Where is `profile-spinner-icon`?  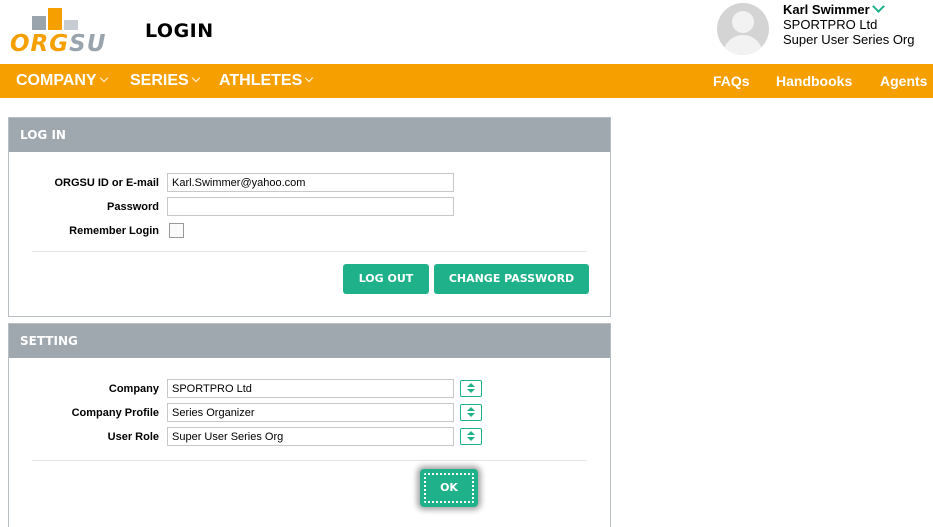 profile-spinner-icon is located at coordinates (471, 412).